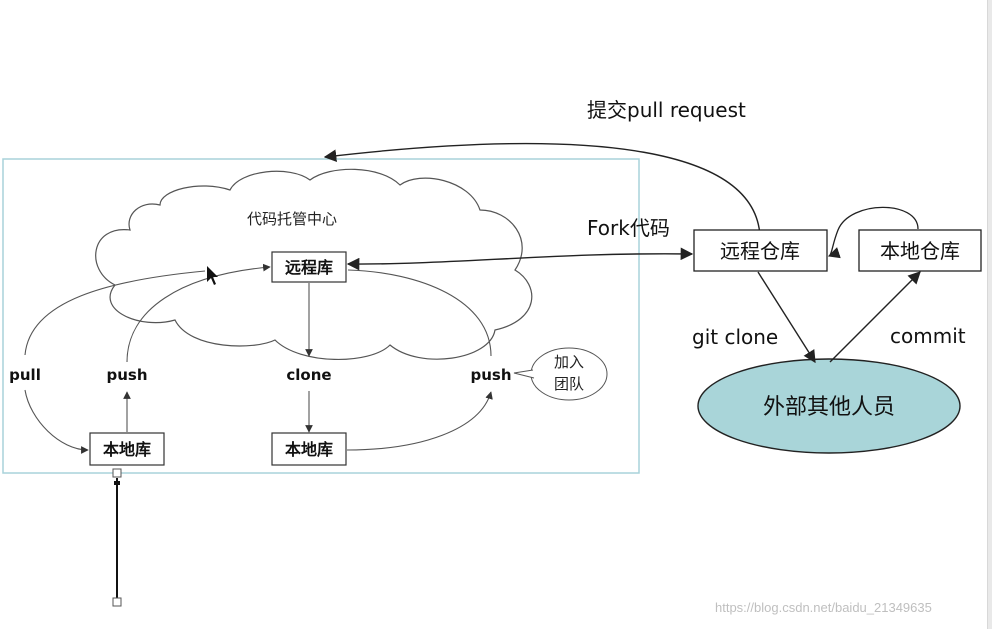  What do you see at coordinates (308, 375) in the screenshot?
I see `clone-label: clone` at bounding box center [308, 375].